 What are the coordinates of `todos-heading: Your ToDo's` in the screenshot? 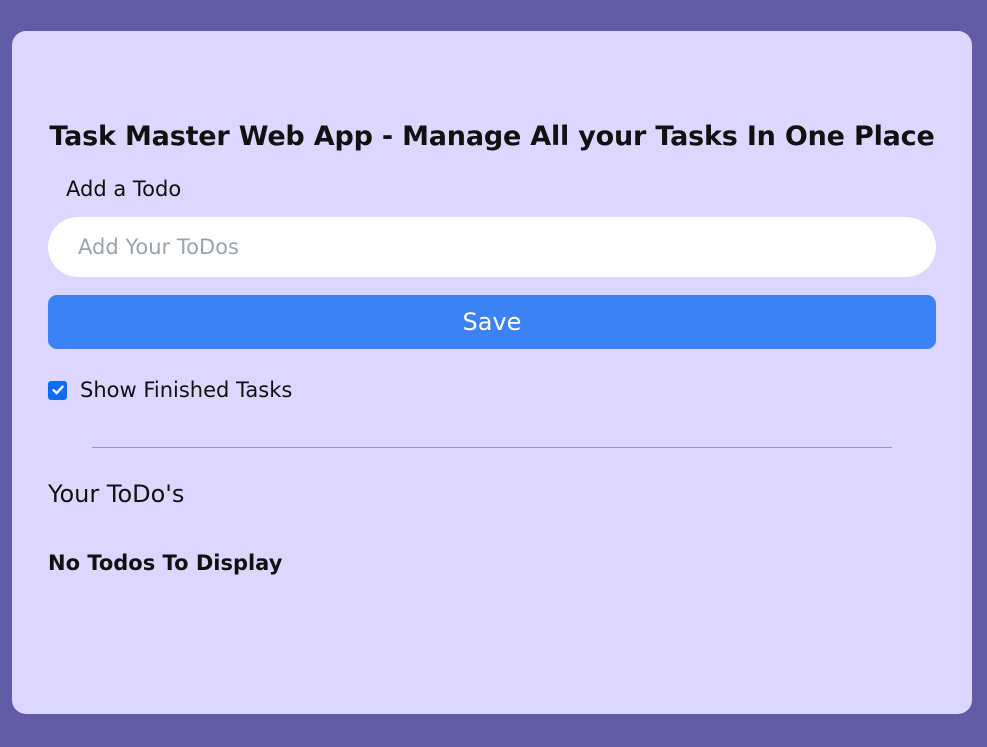 It's located at (116, 494).